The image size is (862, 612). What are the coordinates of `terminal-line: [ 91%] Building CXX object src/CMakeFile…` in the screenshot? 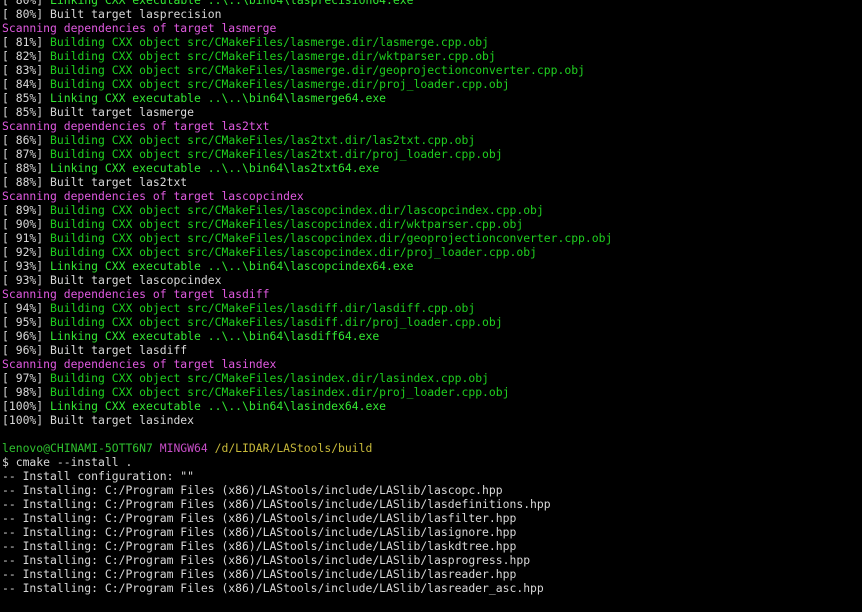 It's located at (431, 238).